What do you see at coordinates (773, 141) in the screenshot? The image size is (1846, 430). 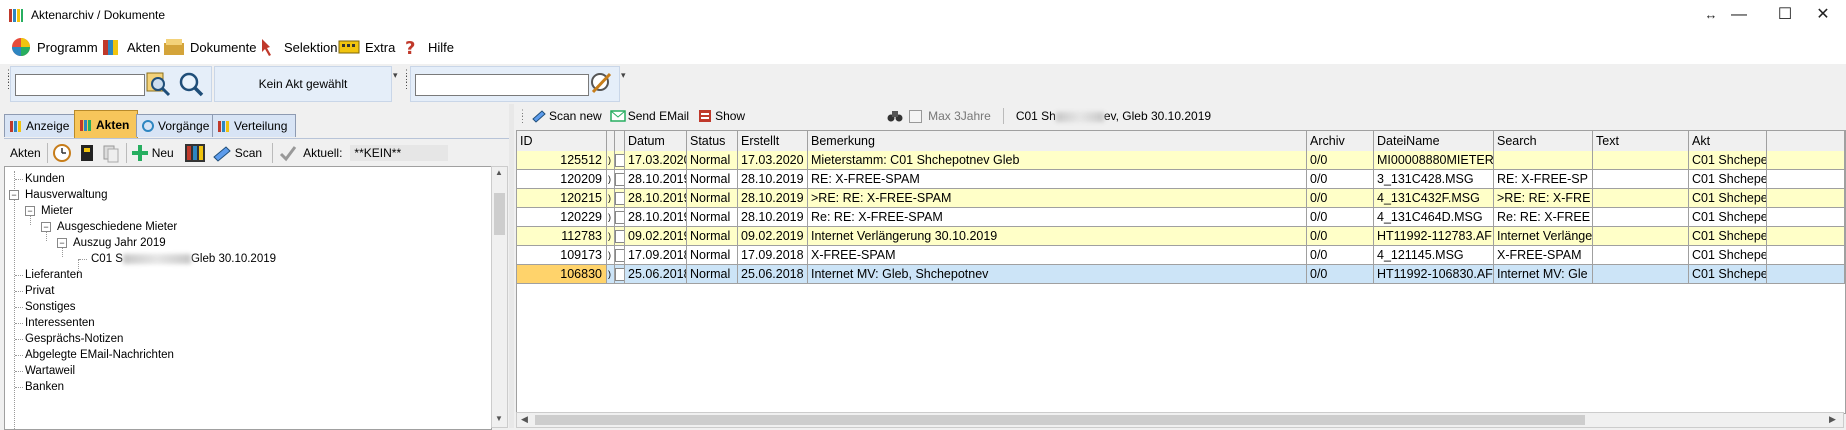 I see `column-header-erstellt: Erstellt` at bounding box center [773, 141].